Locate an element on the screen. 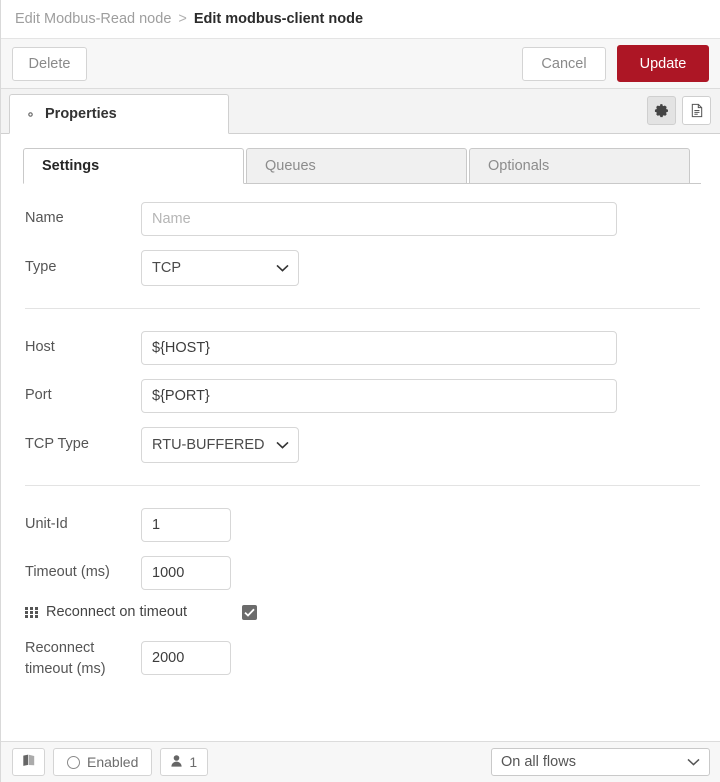 This screenshot has height=782, width=720. reconnect-on-timeout-checkbox is located at coordinates (250, 612).